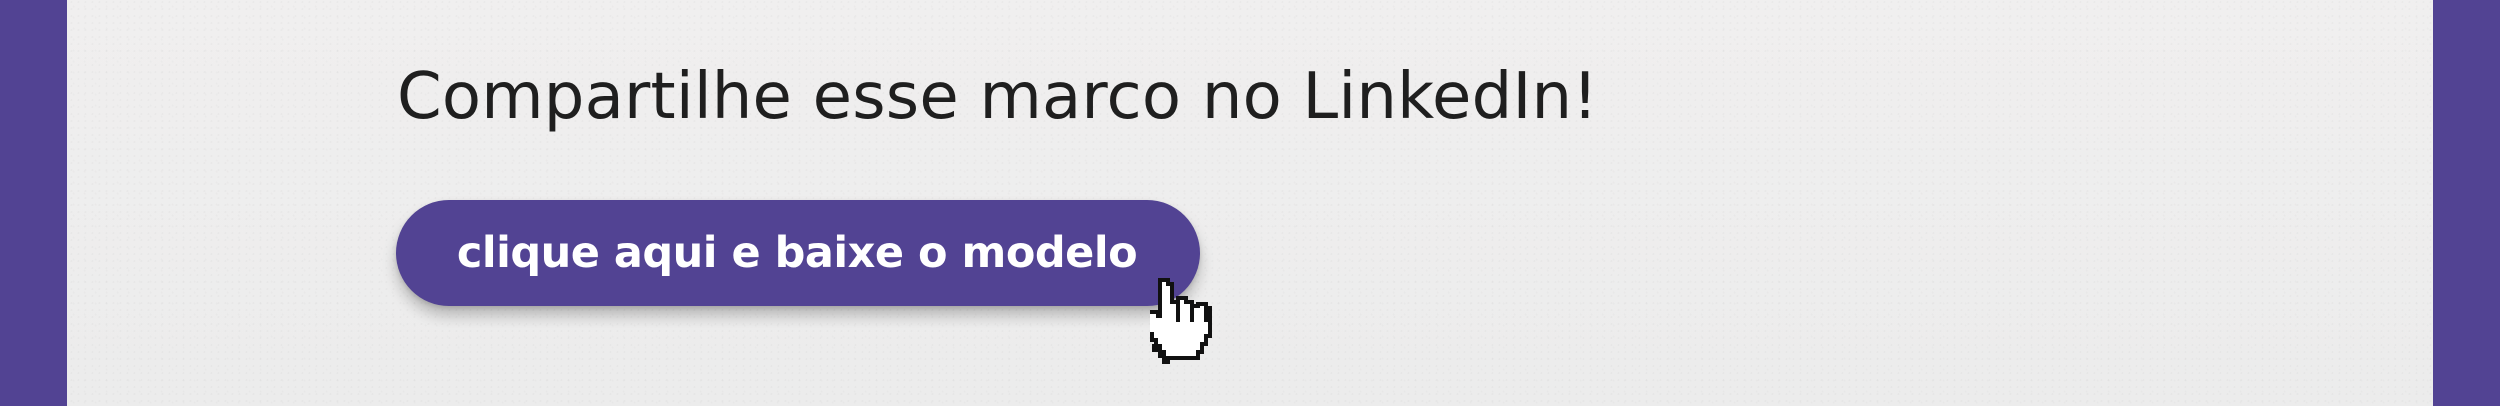 The height and width of the screenshot is (406, 2500). What do you see at coordinates (998, 97) in the screenshot?
I see `banner-headline: Compartilhe esse marco no LinkedIn!` at bounding box center [998, 97].